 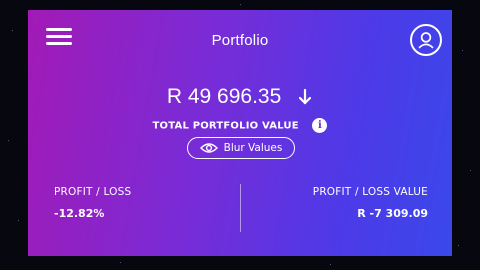 I want to click on profit-loss-value-amount: R -7 309.09, so click(x=392, y=213).